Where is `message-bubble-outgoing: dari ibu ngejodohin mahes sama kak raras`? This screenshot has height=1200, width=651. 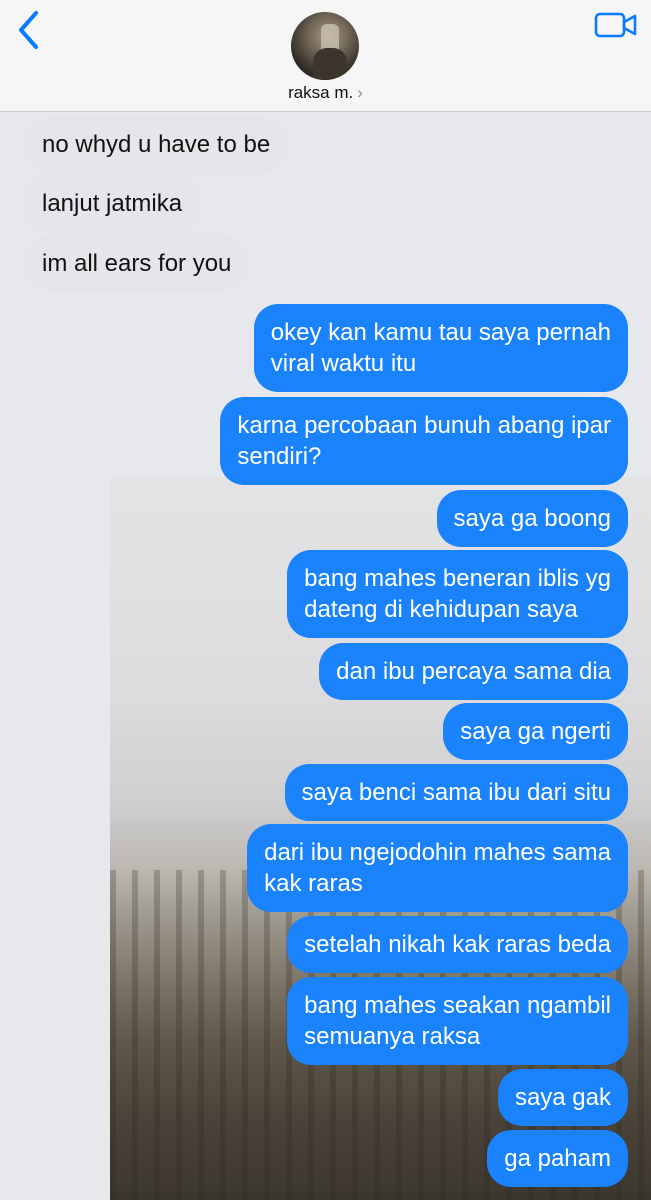
message-bubble-outgoing: dari ibu ngejodohin mahes sama kak raras is located at coordinates (437, 868).